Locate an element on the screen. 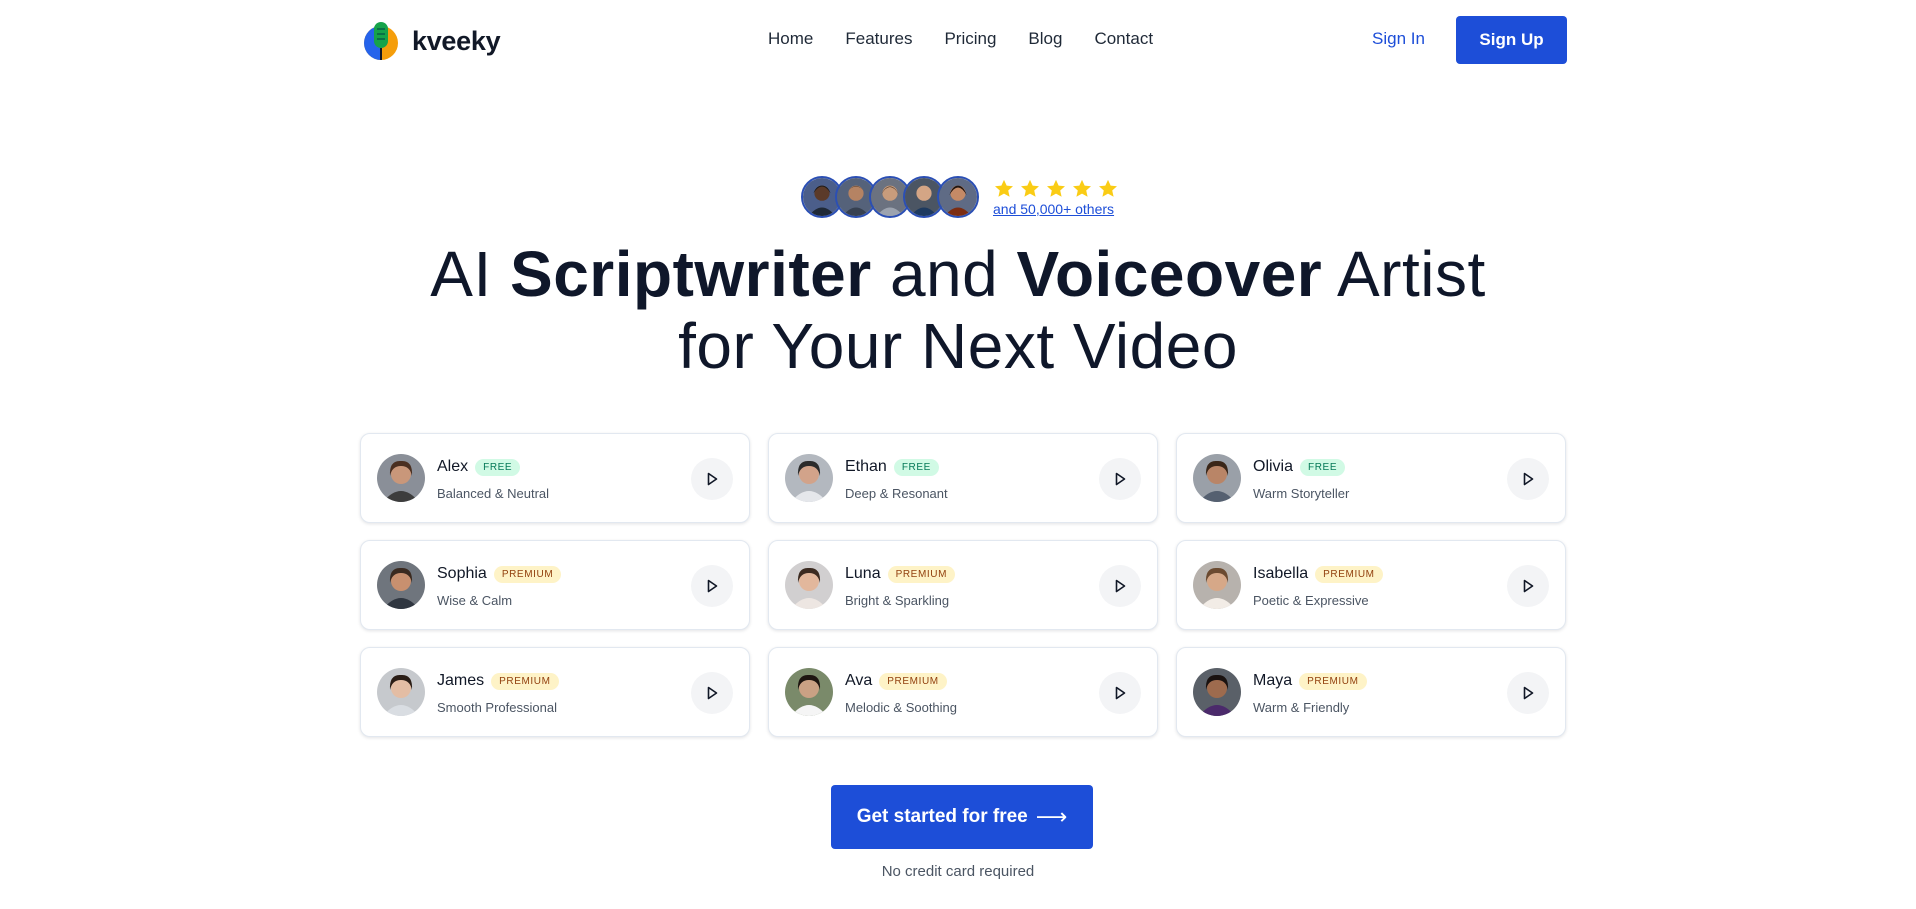  voice-card-ethan: Ethan FREE Deep & Resonant is located at coordinates (963, 478).